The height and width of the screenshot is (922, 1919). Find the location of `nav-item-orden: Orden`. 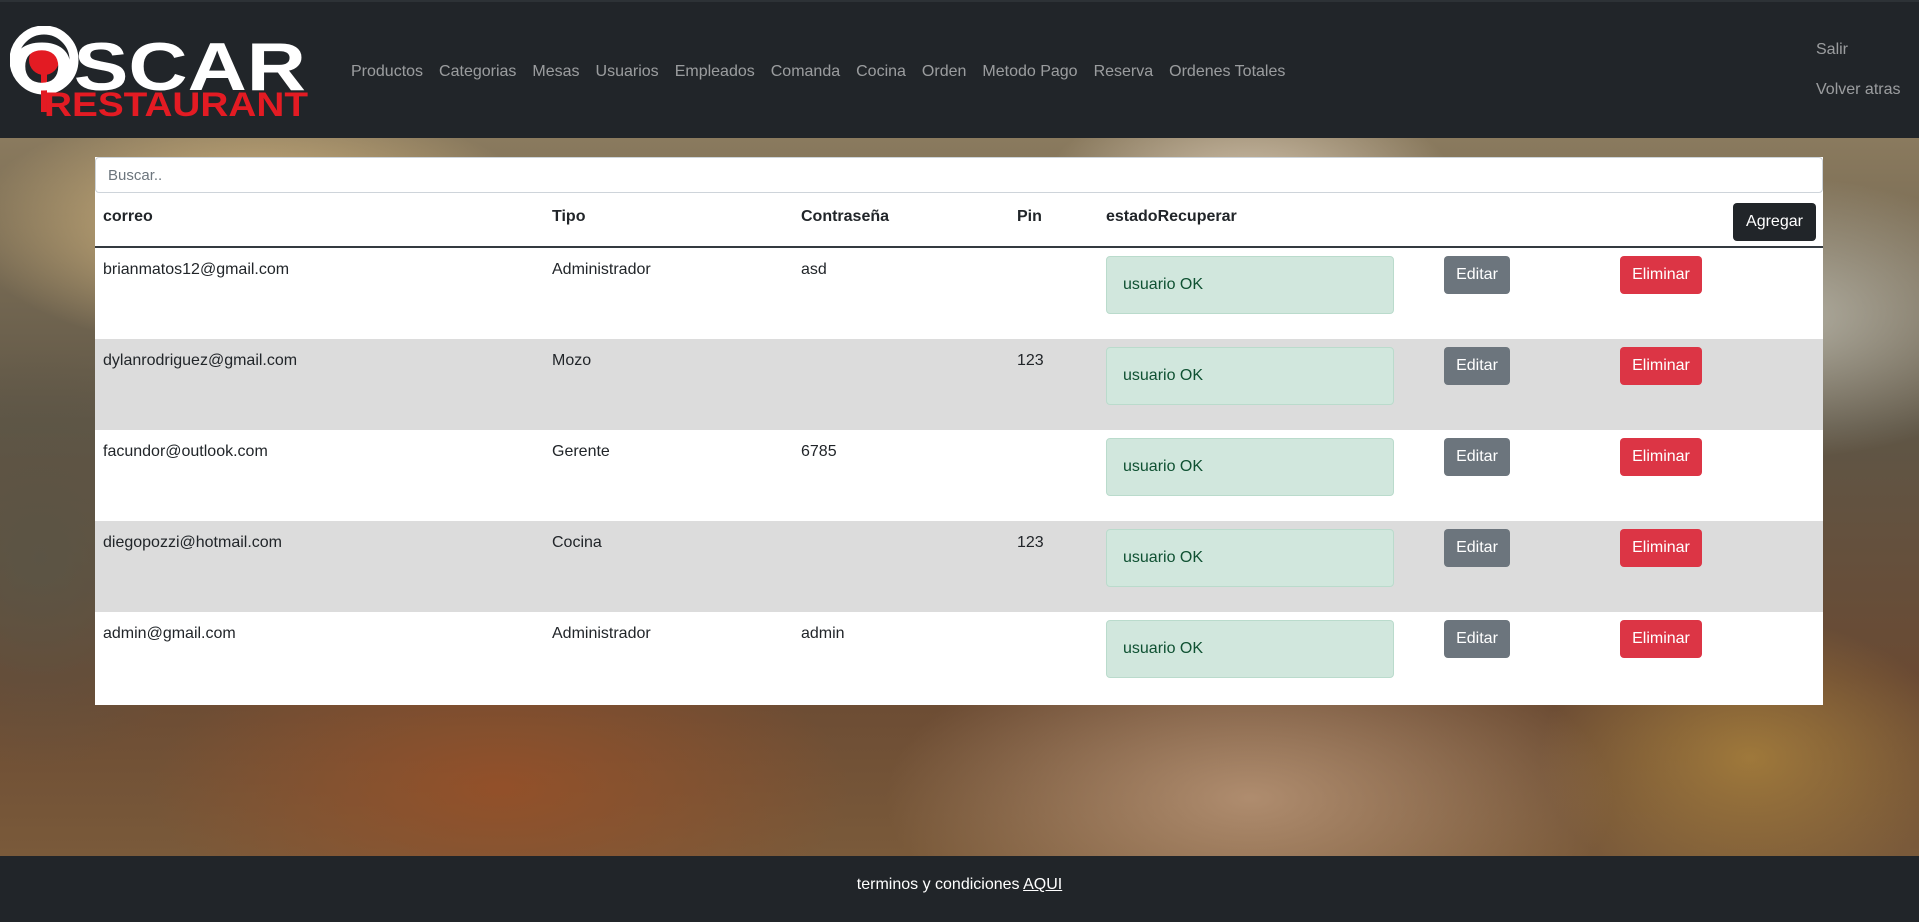

nav-item-orden: Orden is located at coordinates (944, 72).